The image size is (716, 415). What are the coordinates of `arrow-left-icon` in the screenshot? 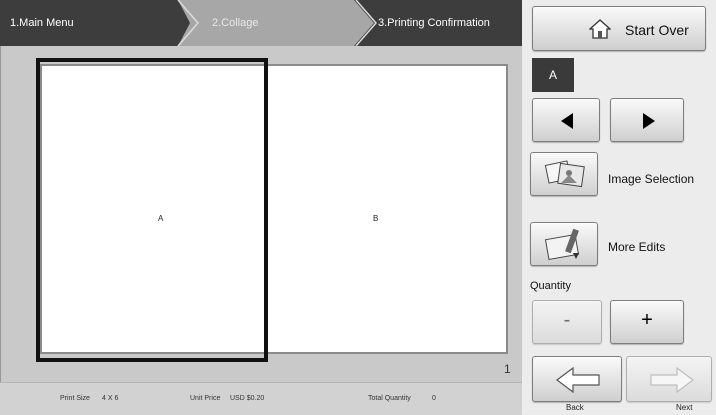 It's located at (567, 121).